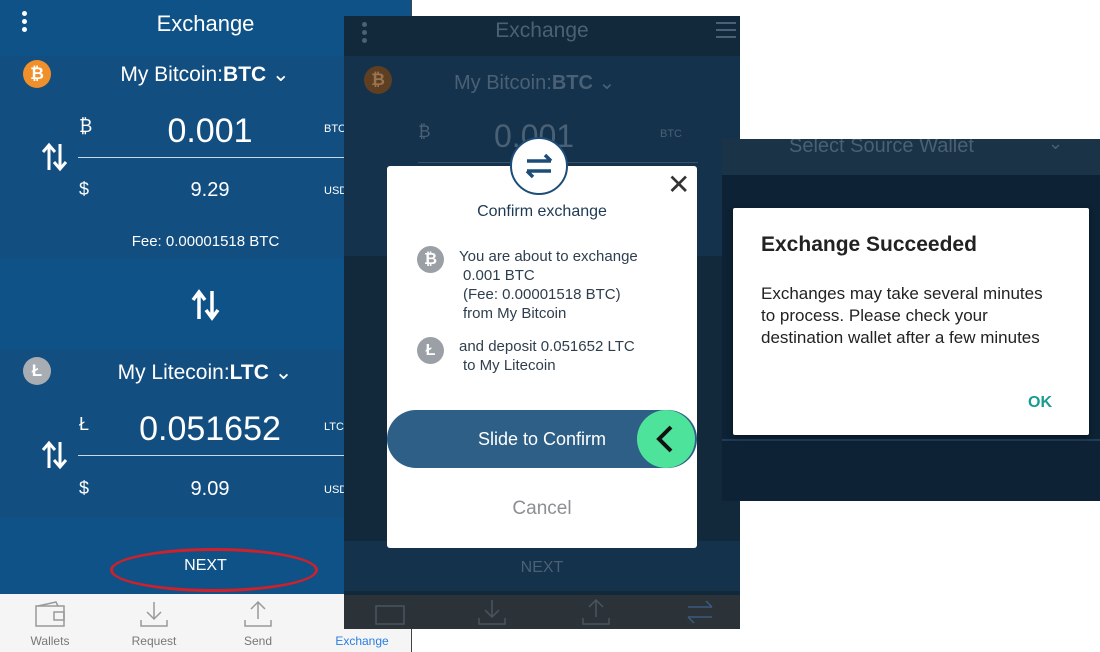 The height and width of the screenshot is (652, 1100). Describe the element at coordinates (515, 313) in the screenshot. I see `summary-source: from My Bitcoin` at that location.